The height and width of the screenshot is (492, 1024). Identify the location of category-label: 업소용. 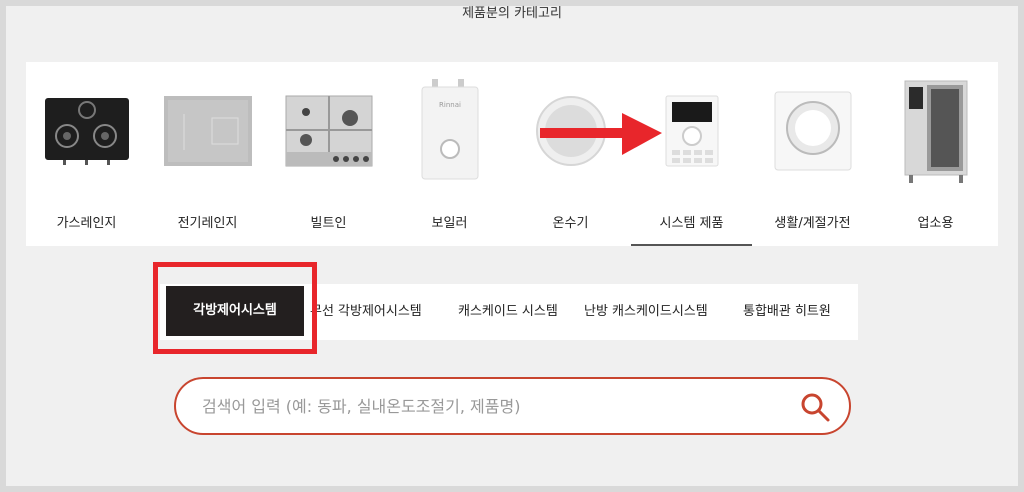
(935, 223).